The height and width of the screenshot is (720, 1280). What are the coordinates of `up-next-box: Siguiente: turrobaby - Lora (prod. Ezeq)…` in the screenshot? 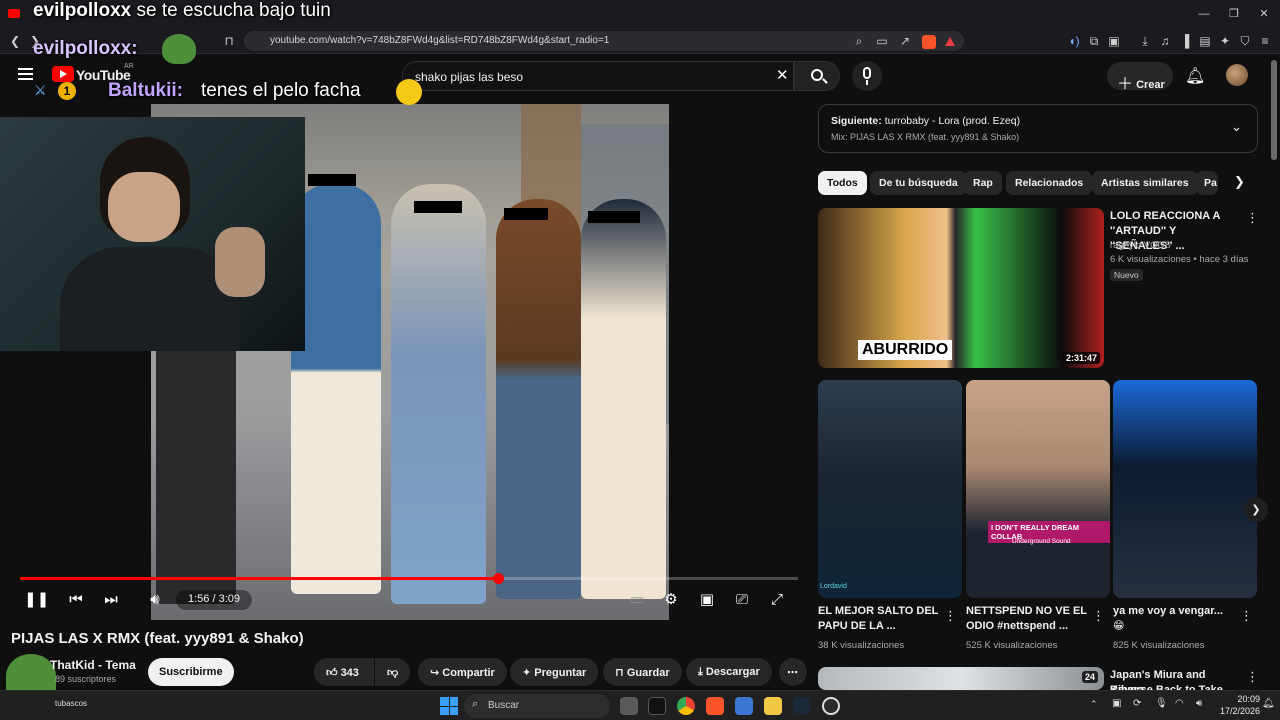 It's located at (1038, 128).